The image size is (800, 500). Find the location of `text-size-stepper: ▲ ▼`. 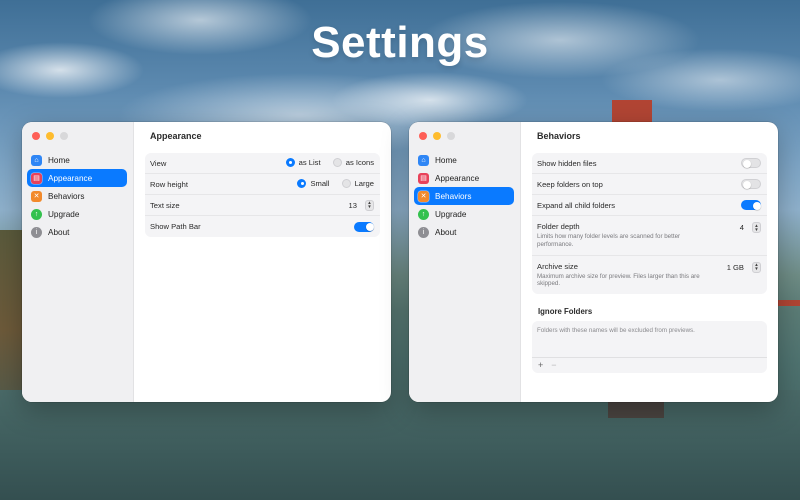

text-size-stepper: ▲ ▼ is located at coordinates (369, 205).